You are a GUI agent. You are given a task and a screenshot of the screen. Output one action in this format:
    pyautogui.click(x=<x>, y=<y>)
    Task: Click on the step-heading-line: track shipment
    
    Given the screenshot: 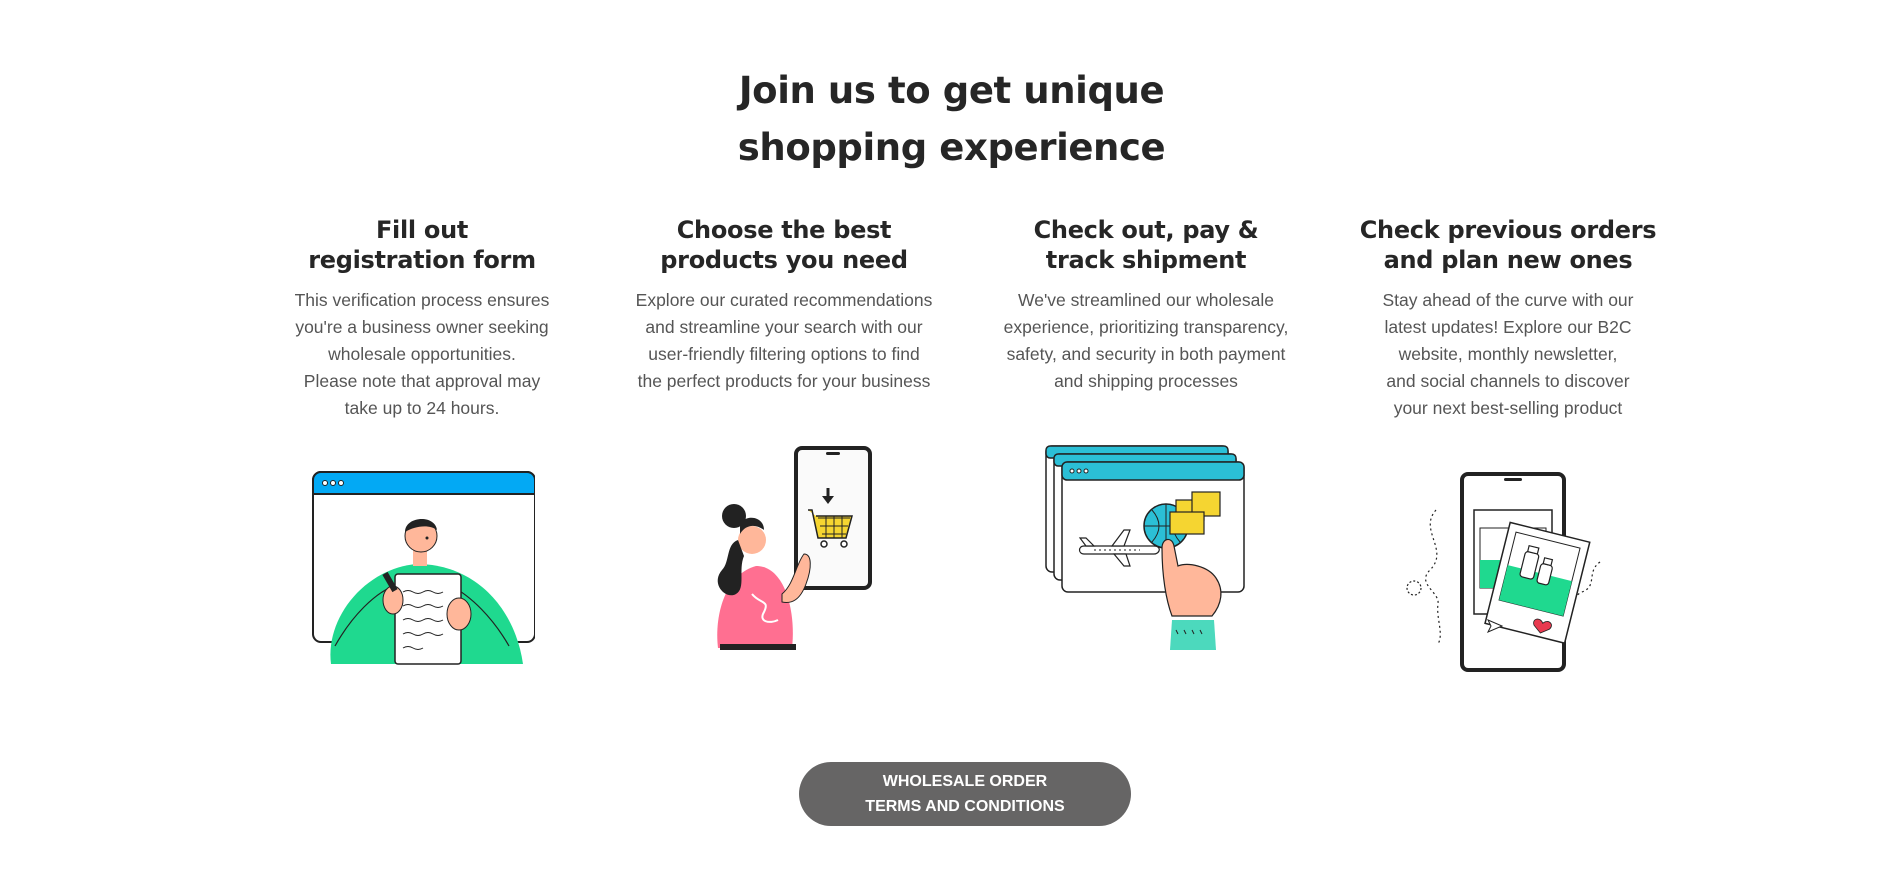 What is the action you would take?
    pyautogui.click(x=1146, y=260)
    